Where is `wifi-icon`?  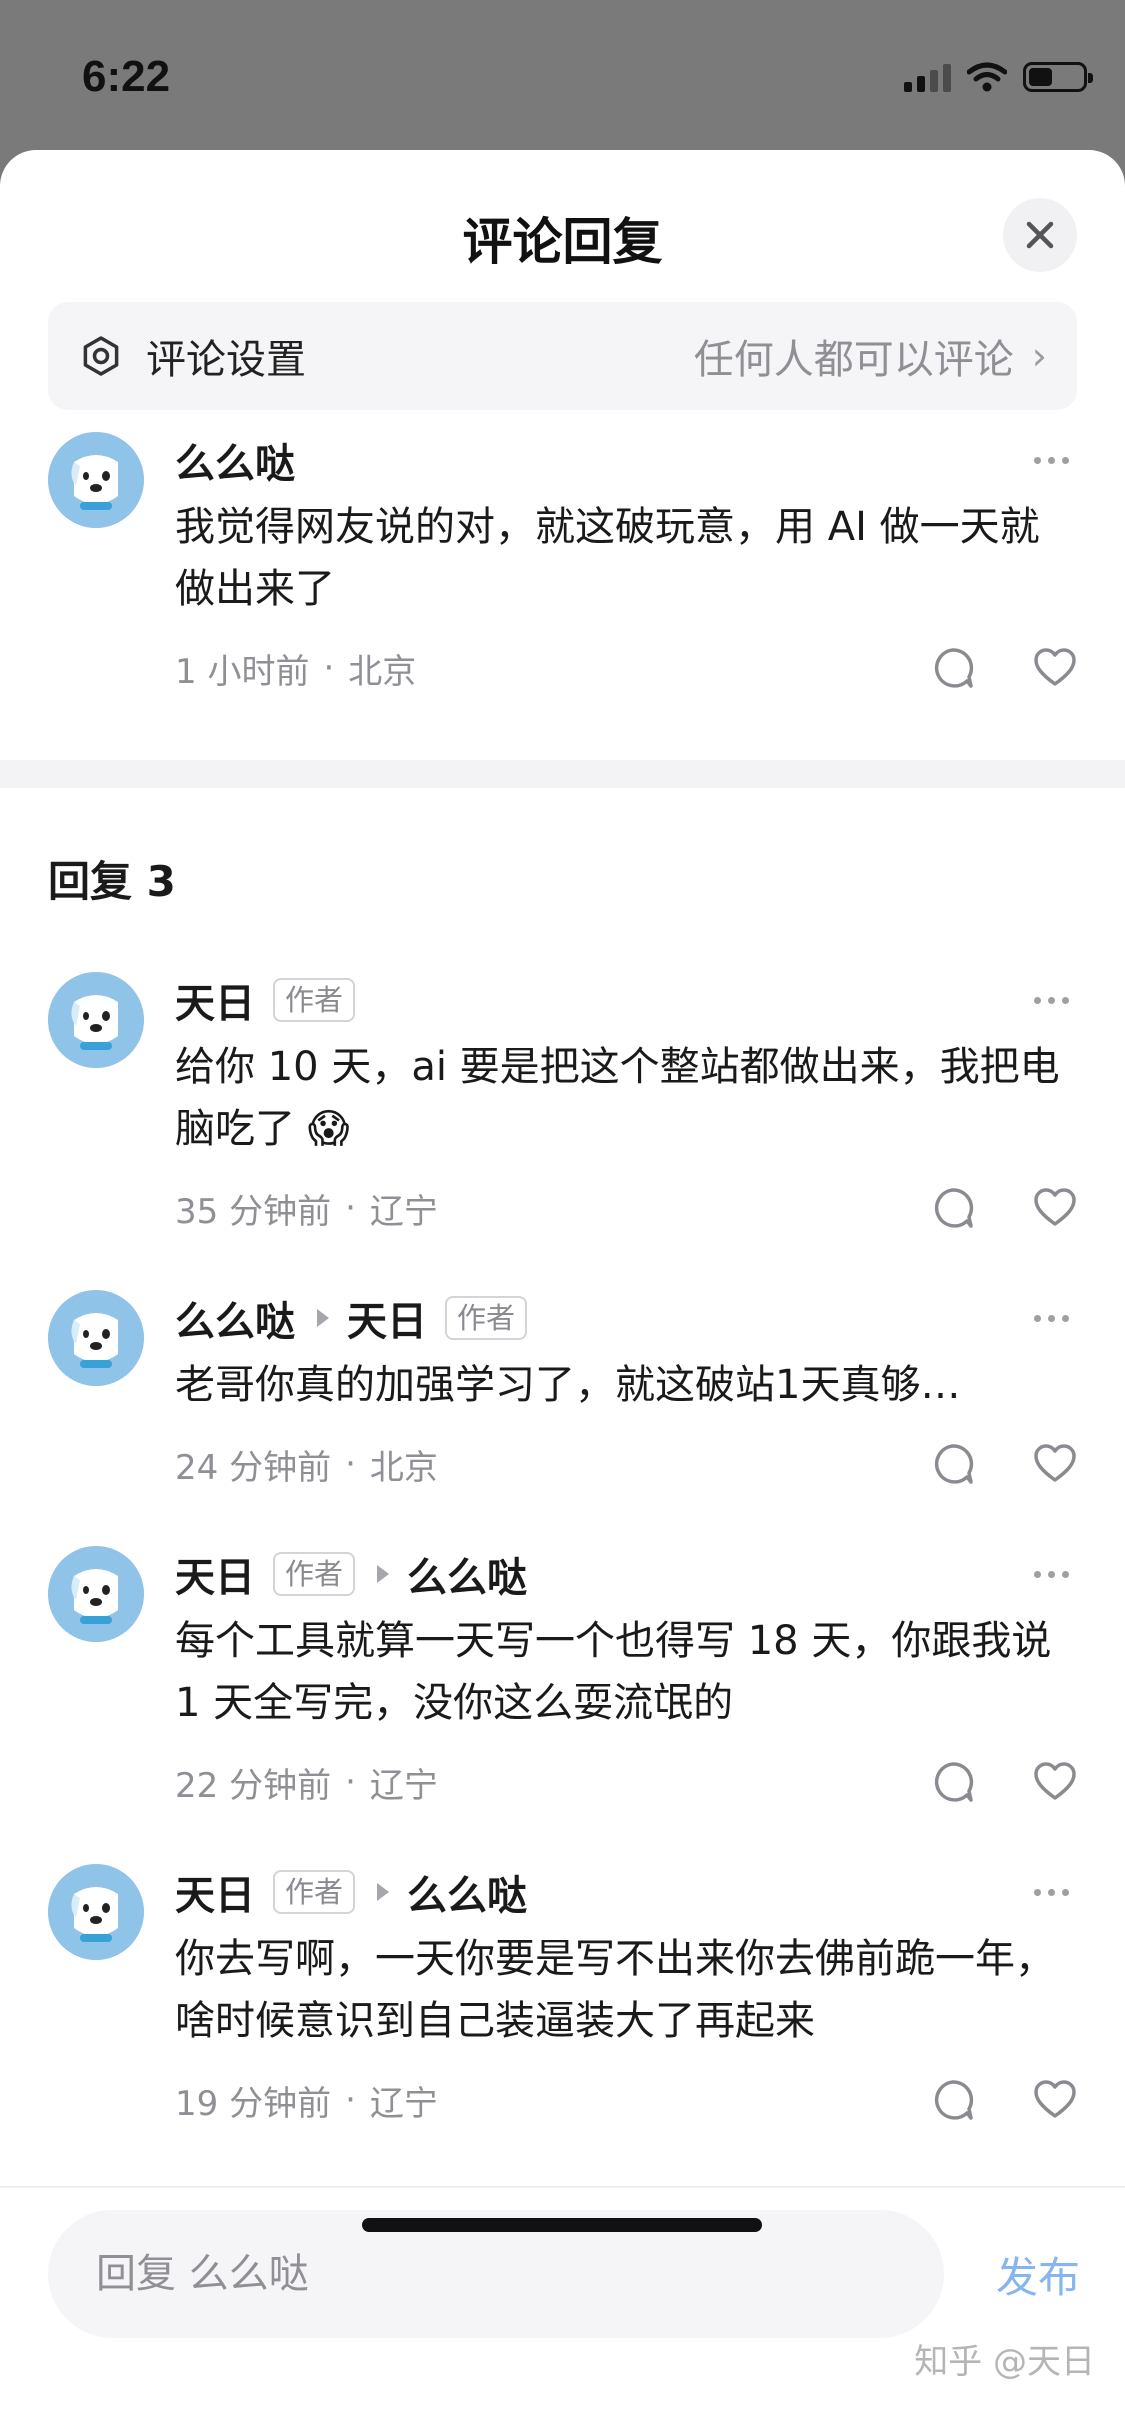
wifi-icon is located at coordinates (987, 77).